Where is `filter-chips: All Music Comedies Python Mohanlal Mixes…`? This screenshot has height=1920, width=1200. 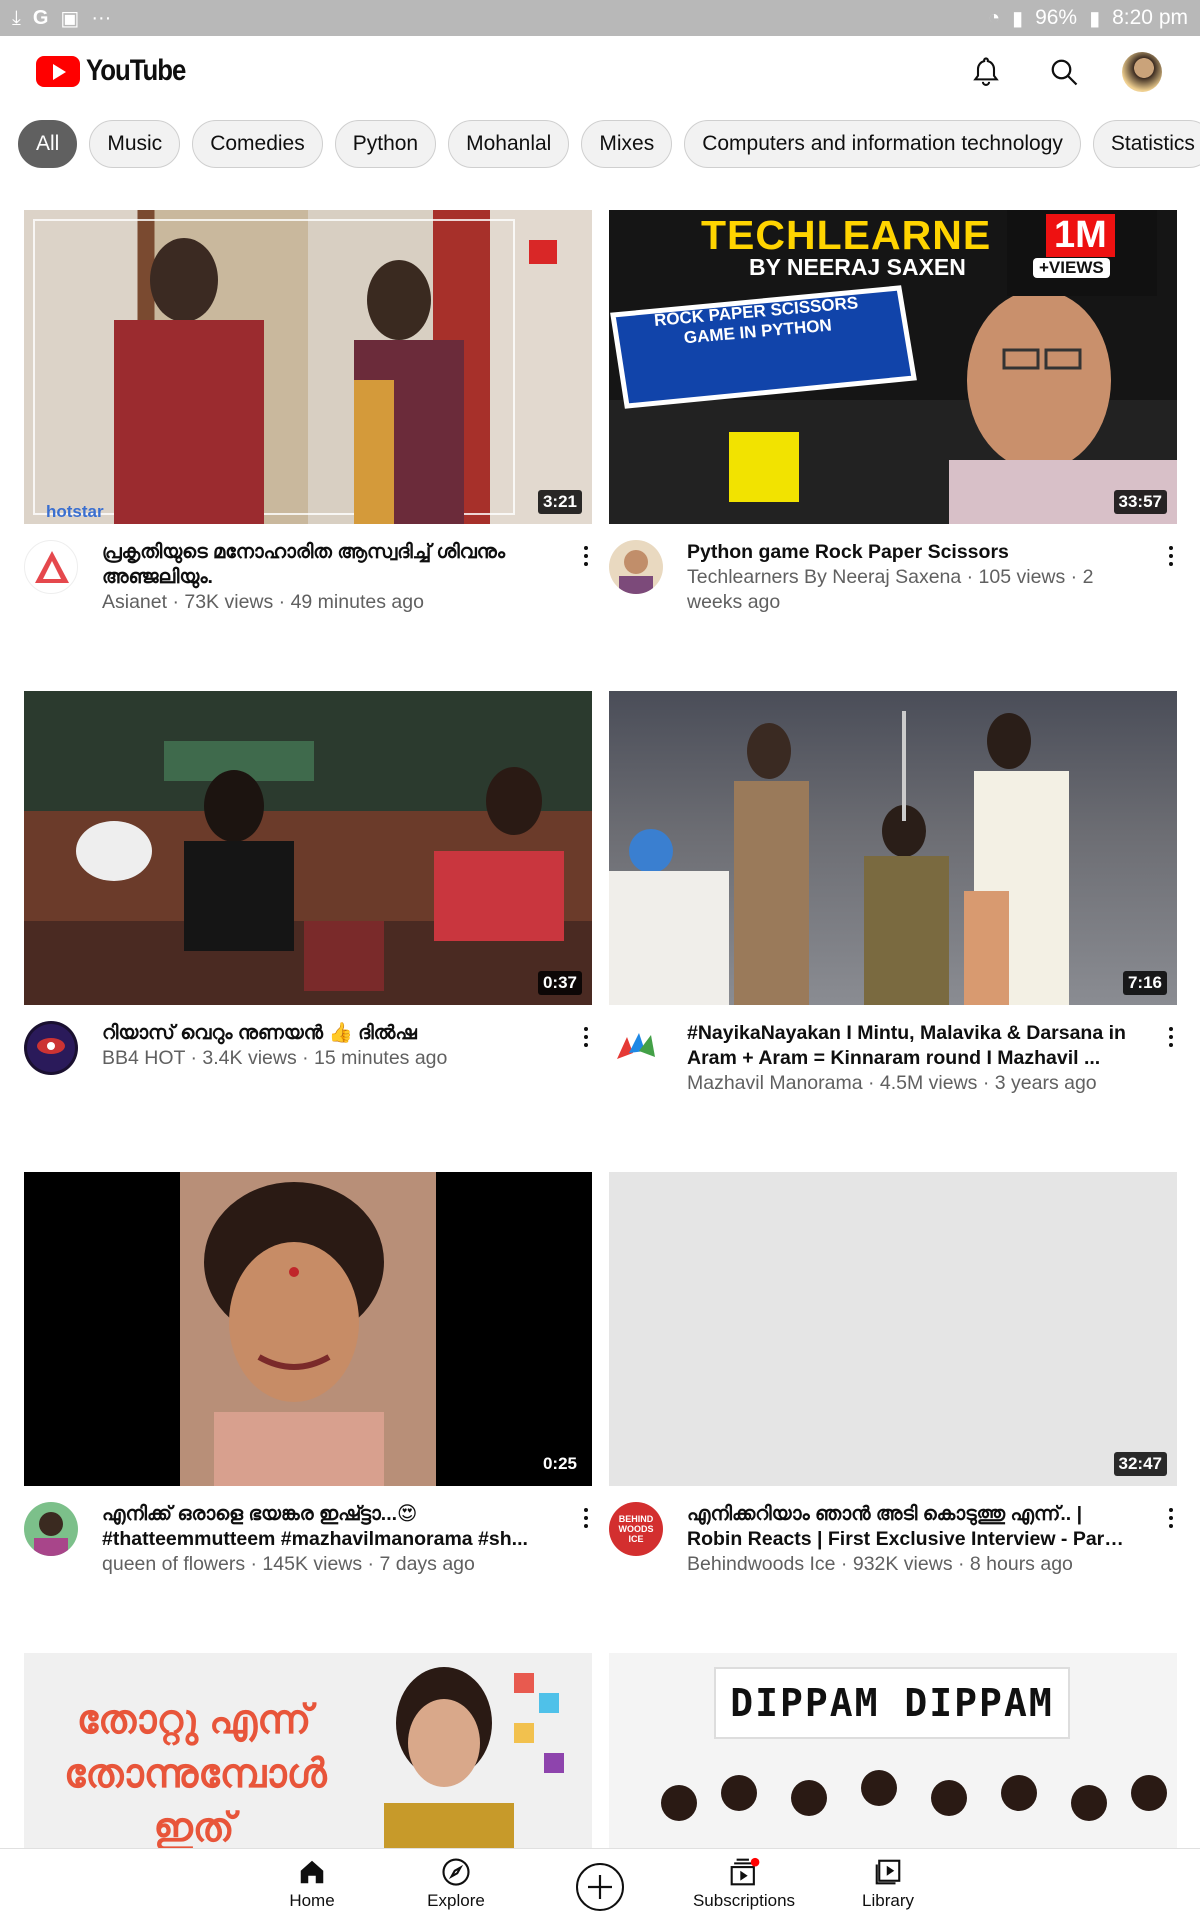 filter-chips: All Music Comedies Python Mohanlal Mixes… is located at coordinates (609, 144).